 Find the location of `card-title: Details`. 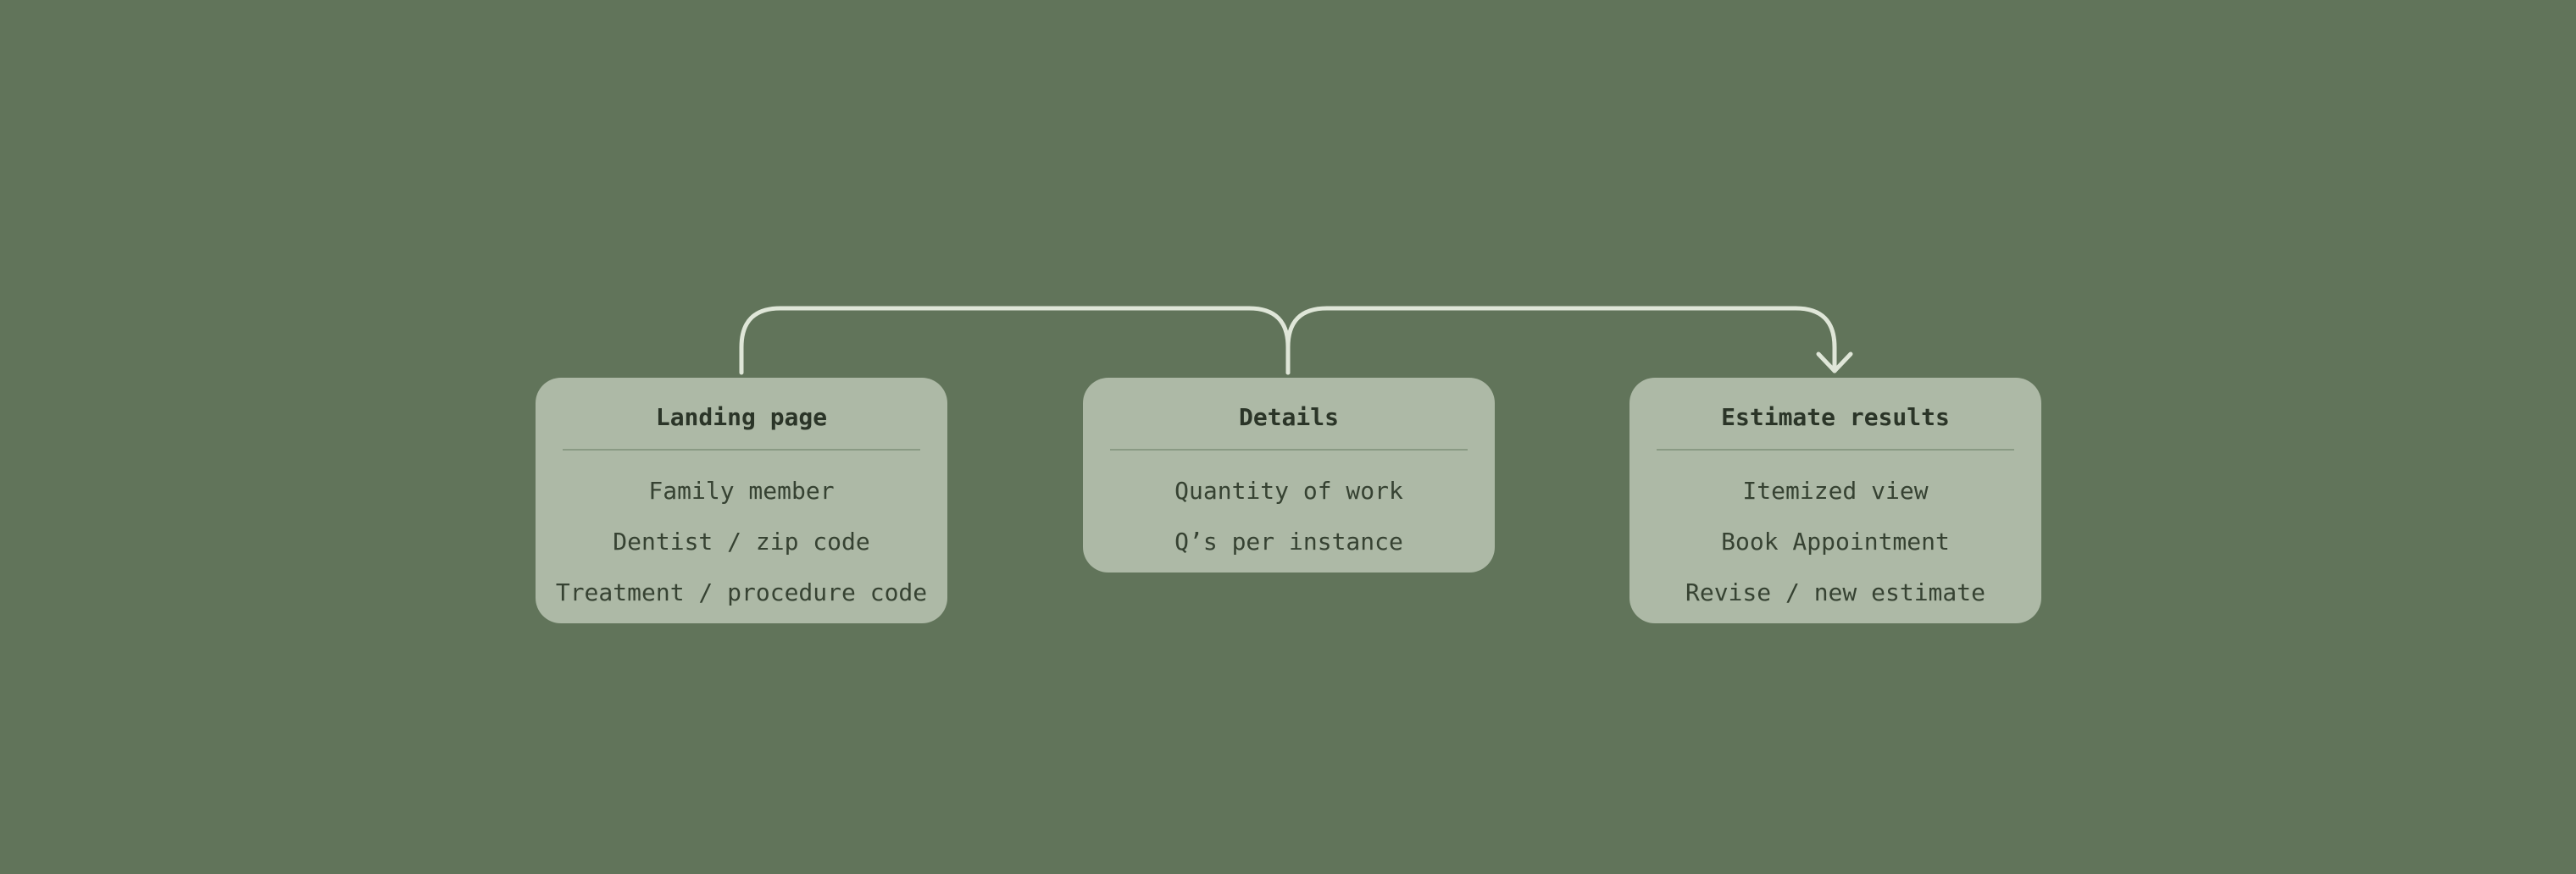

card-title: Details is located at coordinates (1288, 417).